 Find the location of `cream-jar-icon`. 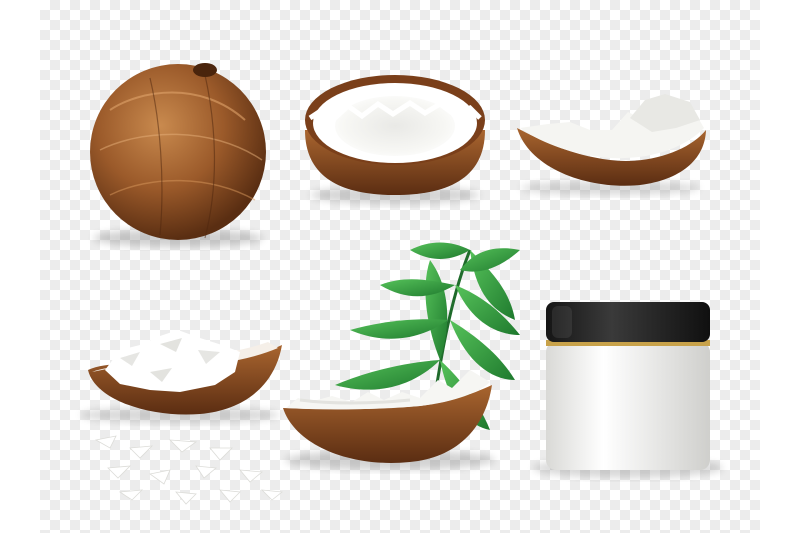

cream-jar-icon is located at coordinates (628, 390).